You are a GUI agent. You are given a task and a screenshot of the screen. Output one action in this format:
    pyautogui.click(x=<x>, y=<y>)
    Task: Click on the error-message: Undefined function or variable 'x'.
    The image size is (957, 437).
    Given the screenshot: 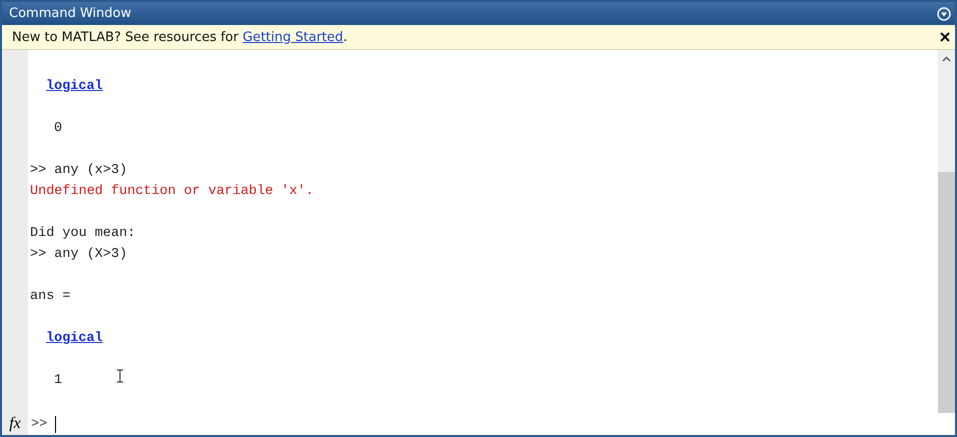 What is the action you would take?
    pyautogui.click(x=172, y=192)
    